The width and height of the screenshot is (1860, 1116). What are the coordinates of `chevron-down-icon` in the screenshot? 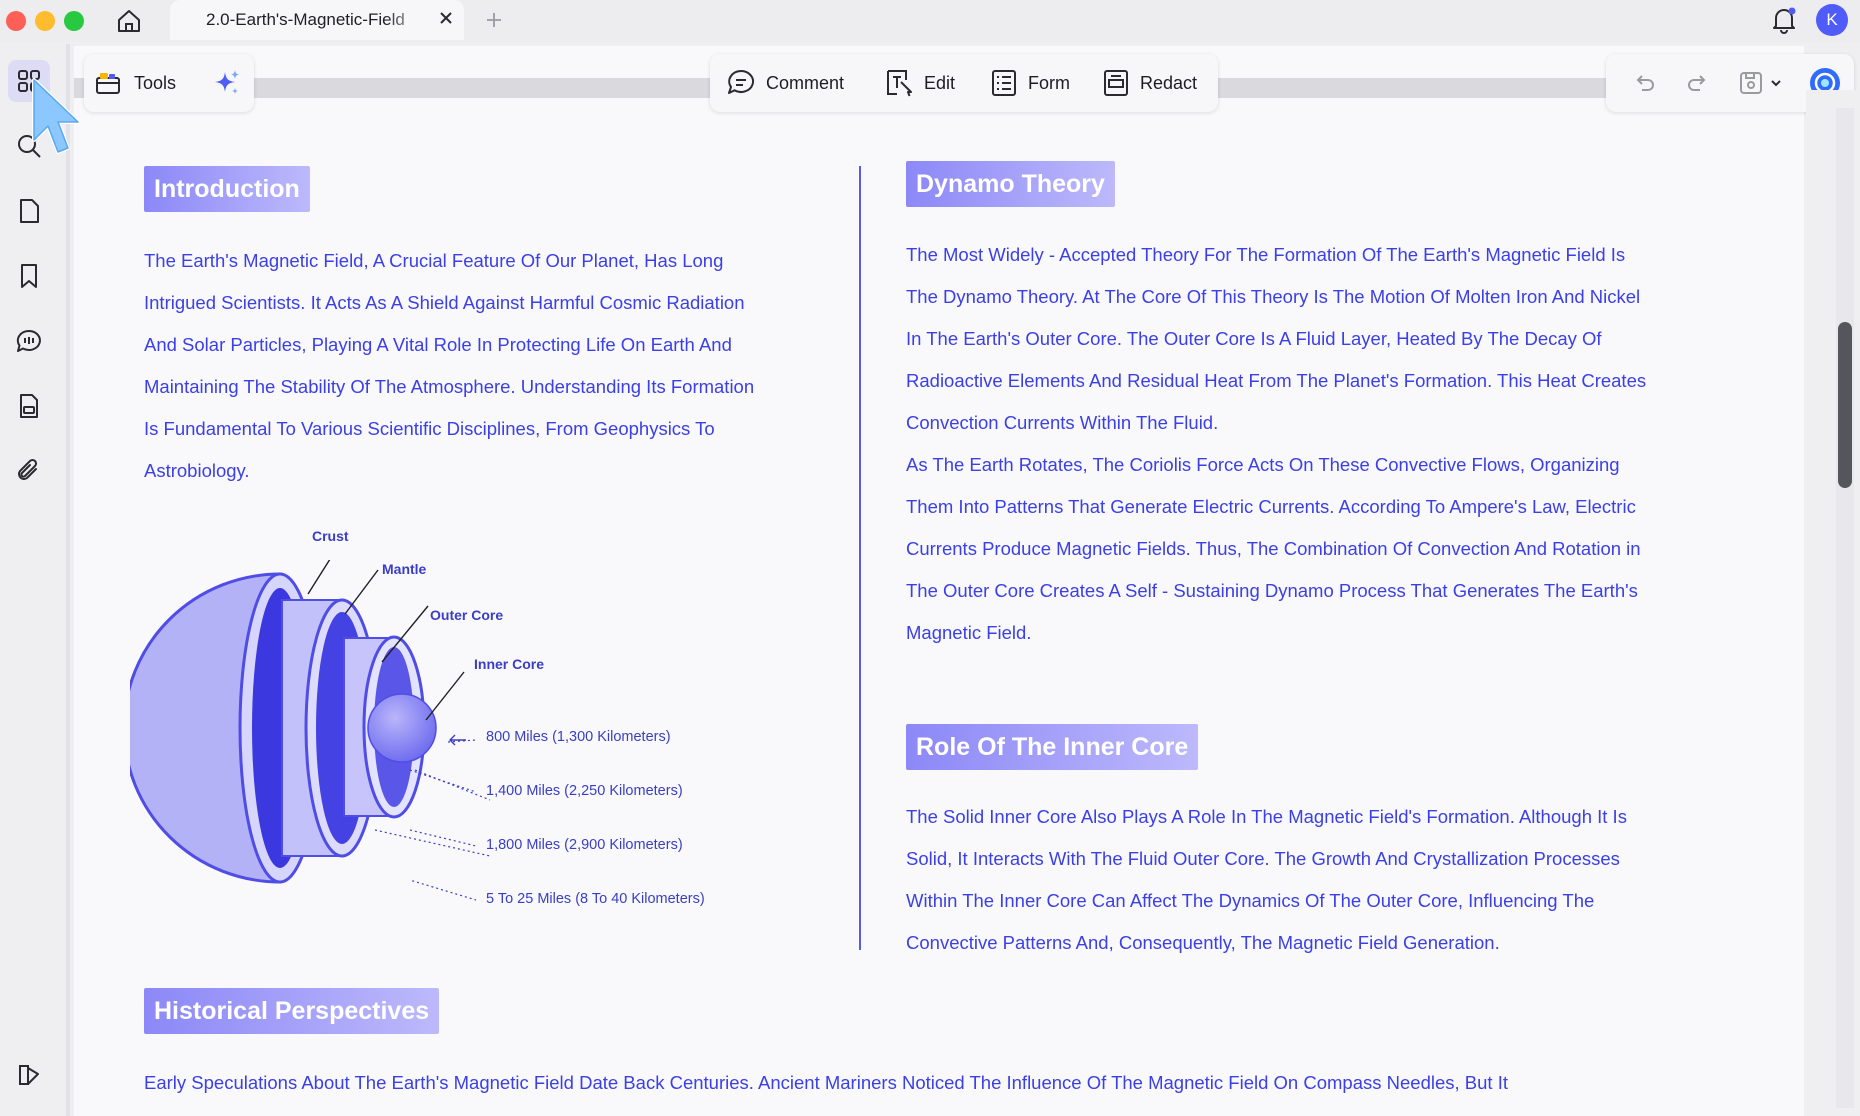 It's located at (1776, 83).